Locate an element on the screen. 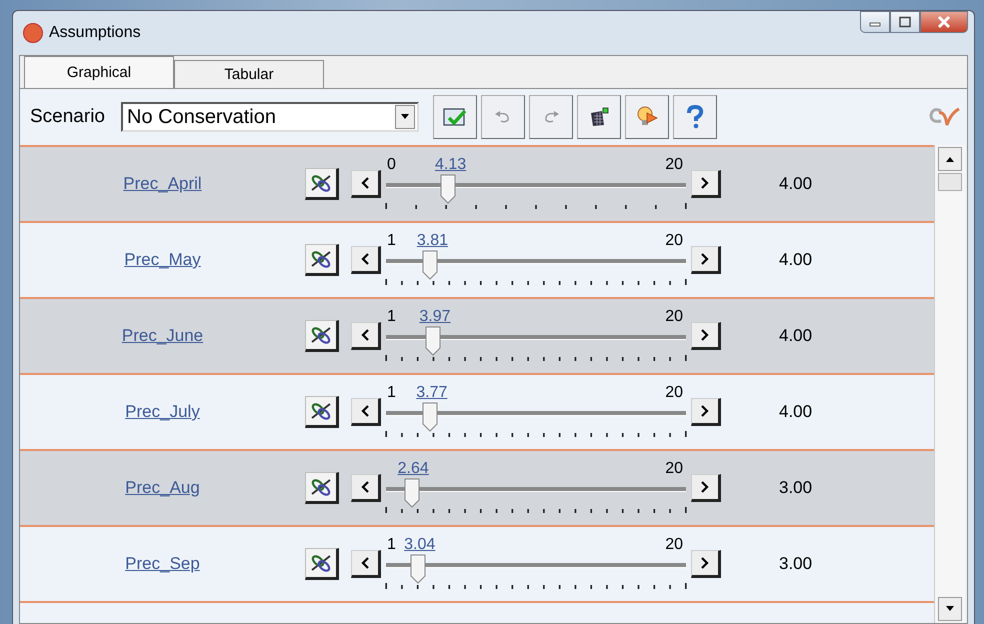 The image size is (984, 624). checkmark-icon is located at coordinates (455, 117).